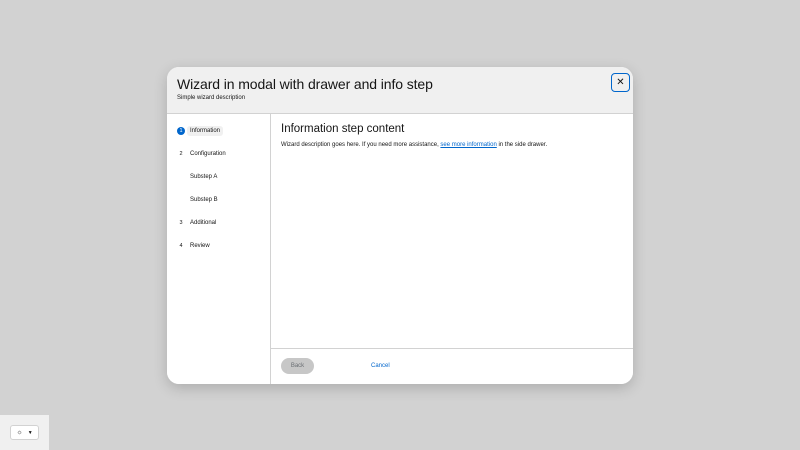 The height and width of the screenshot is (450, 800). What do you see at coordinates (181, 131) in the screenshot?
I see `step-number: 1` at bounding box center [181, 131].